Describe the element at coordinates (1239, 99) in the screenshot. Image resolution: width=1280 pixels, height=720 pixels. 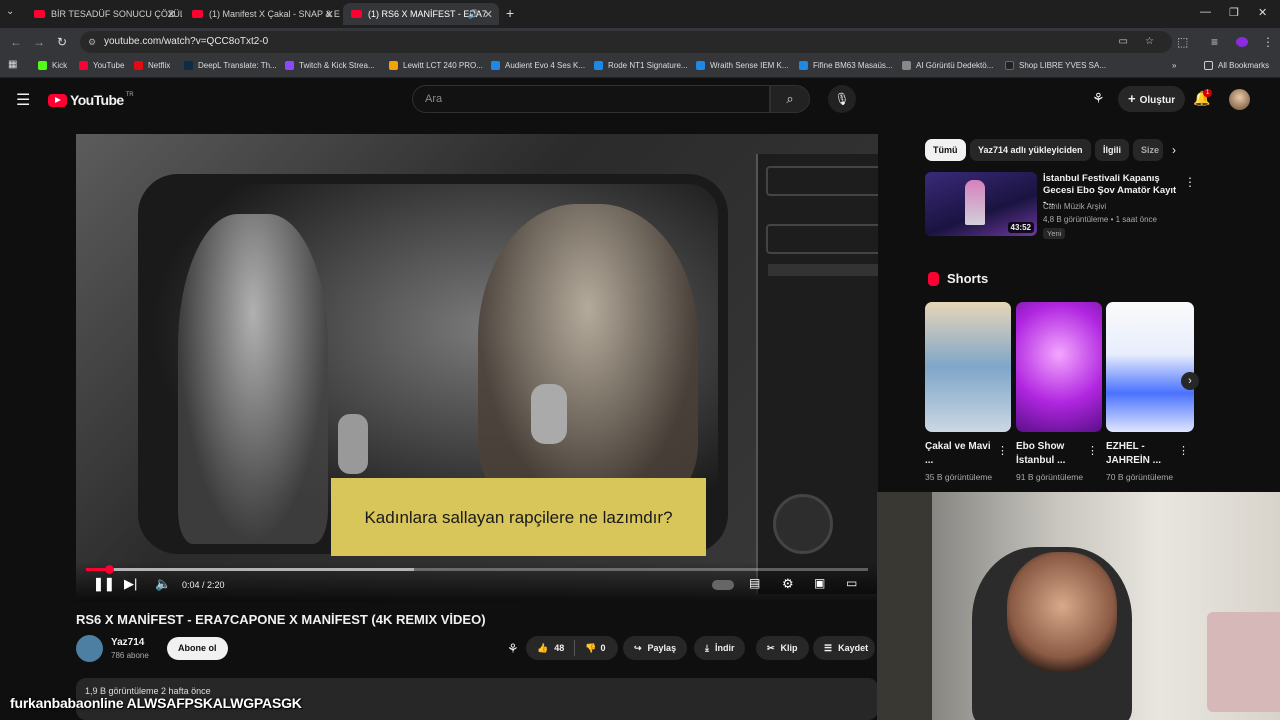
I see `avatar` at that location.